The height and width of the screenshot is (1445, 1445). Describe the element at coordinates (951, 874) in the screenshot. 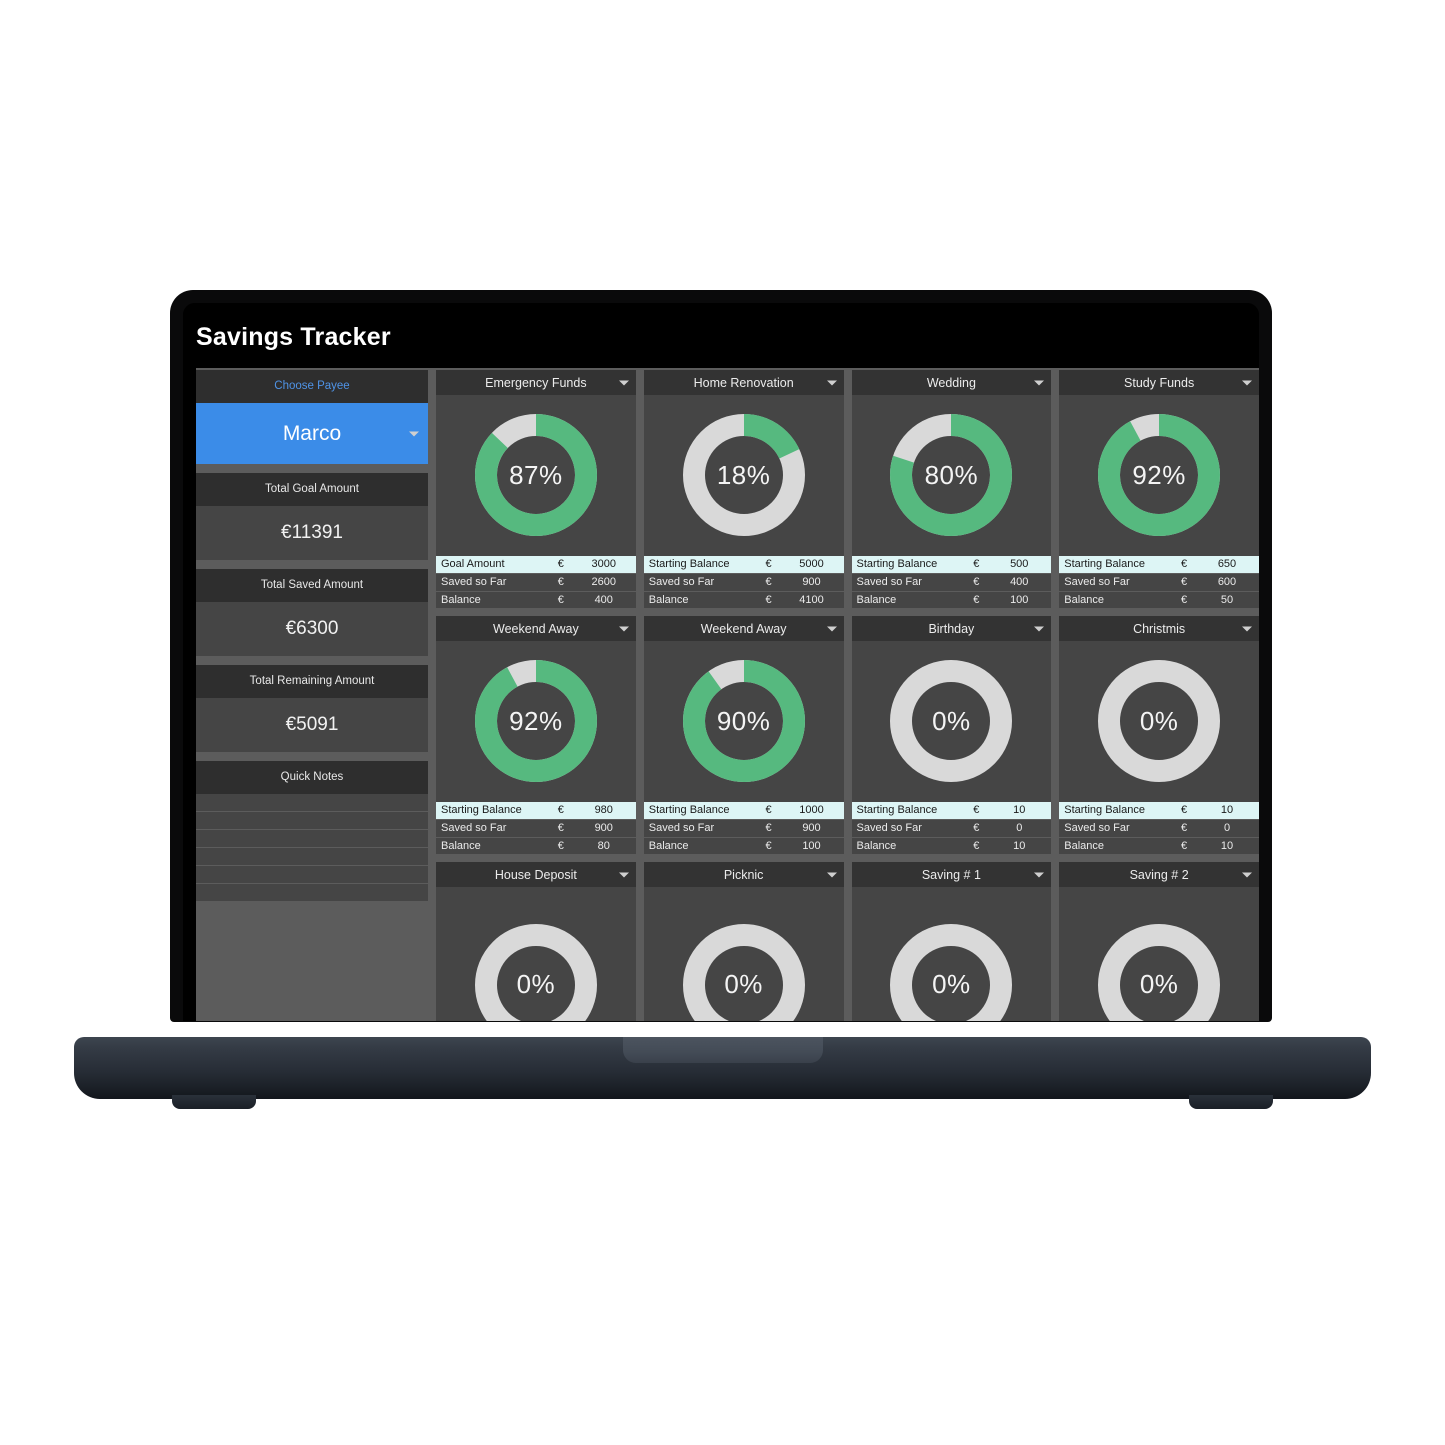

I see `savings-card-title-select: Saving # 1` at that location.